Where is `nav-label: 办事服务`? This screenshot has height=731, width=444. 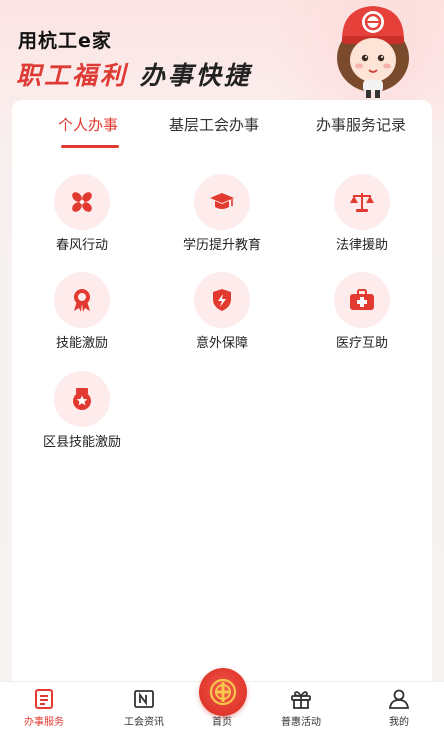
nav-label: 办事服务 is located at coordinates (44, 722).